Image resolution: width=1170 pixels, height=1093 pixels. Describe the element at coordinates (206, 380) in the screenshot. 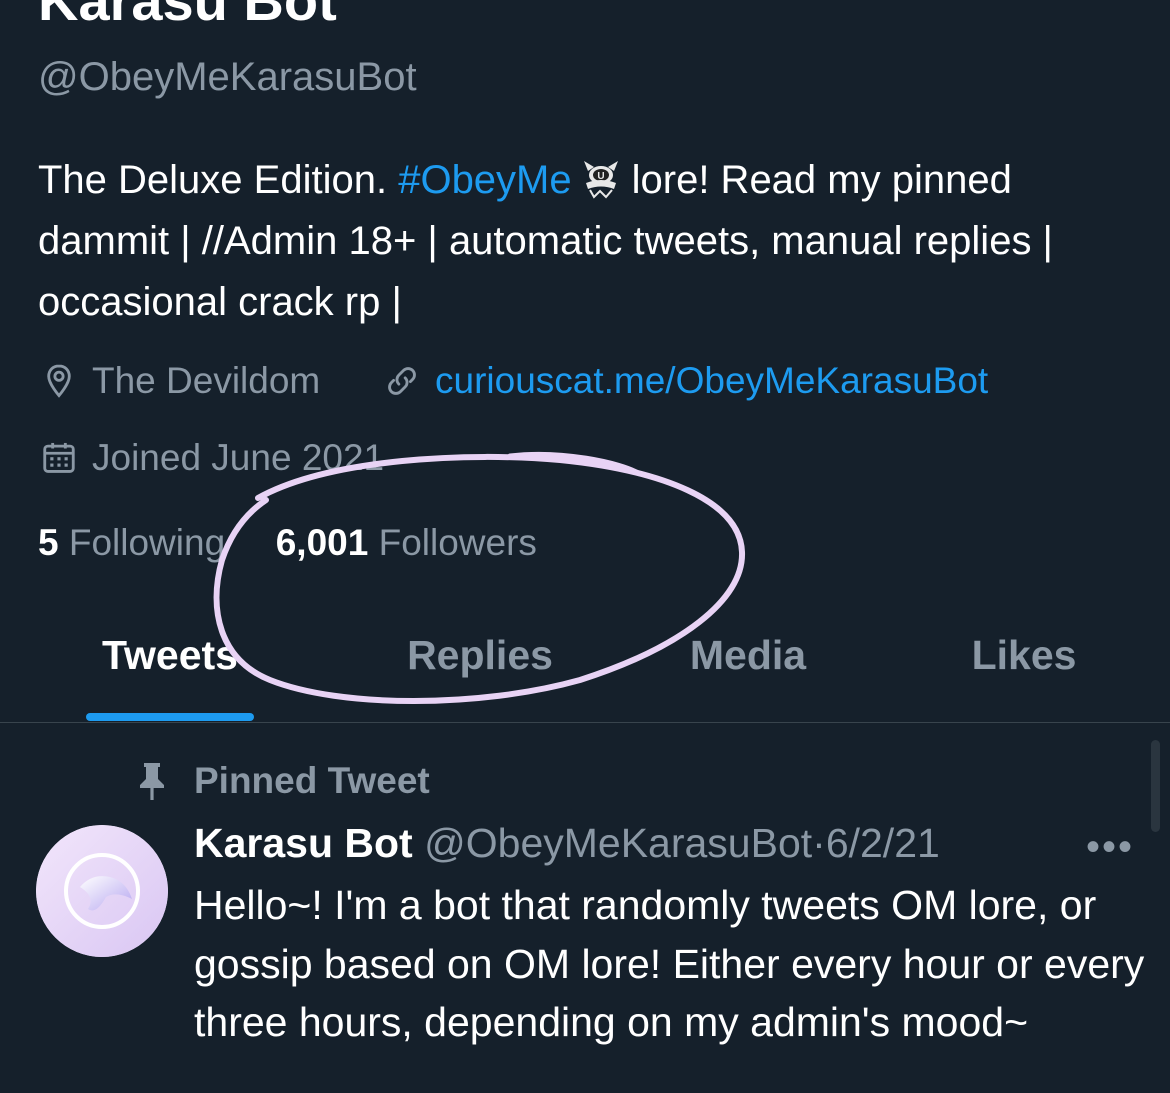

I see `location-text: The Devildom` at that location.